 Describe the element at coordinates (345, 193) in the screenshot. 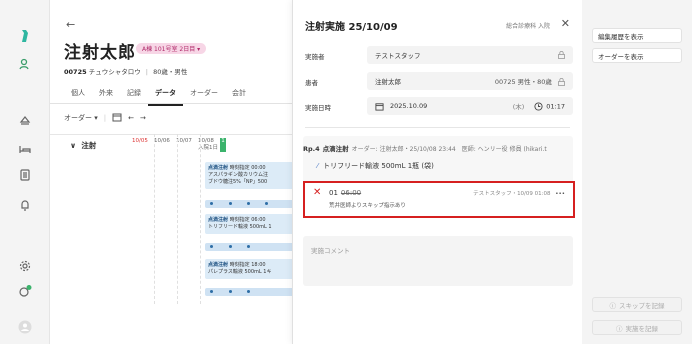

I see `skip-time: 01 06:00` at that location.